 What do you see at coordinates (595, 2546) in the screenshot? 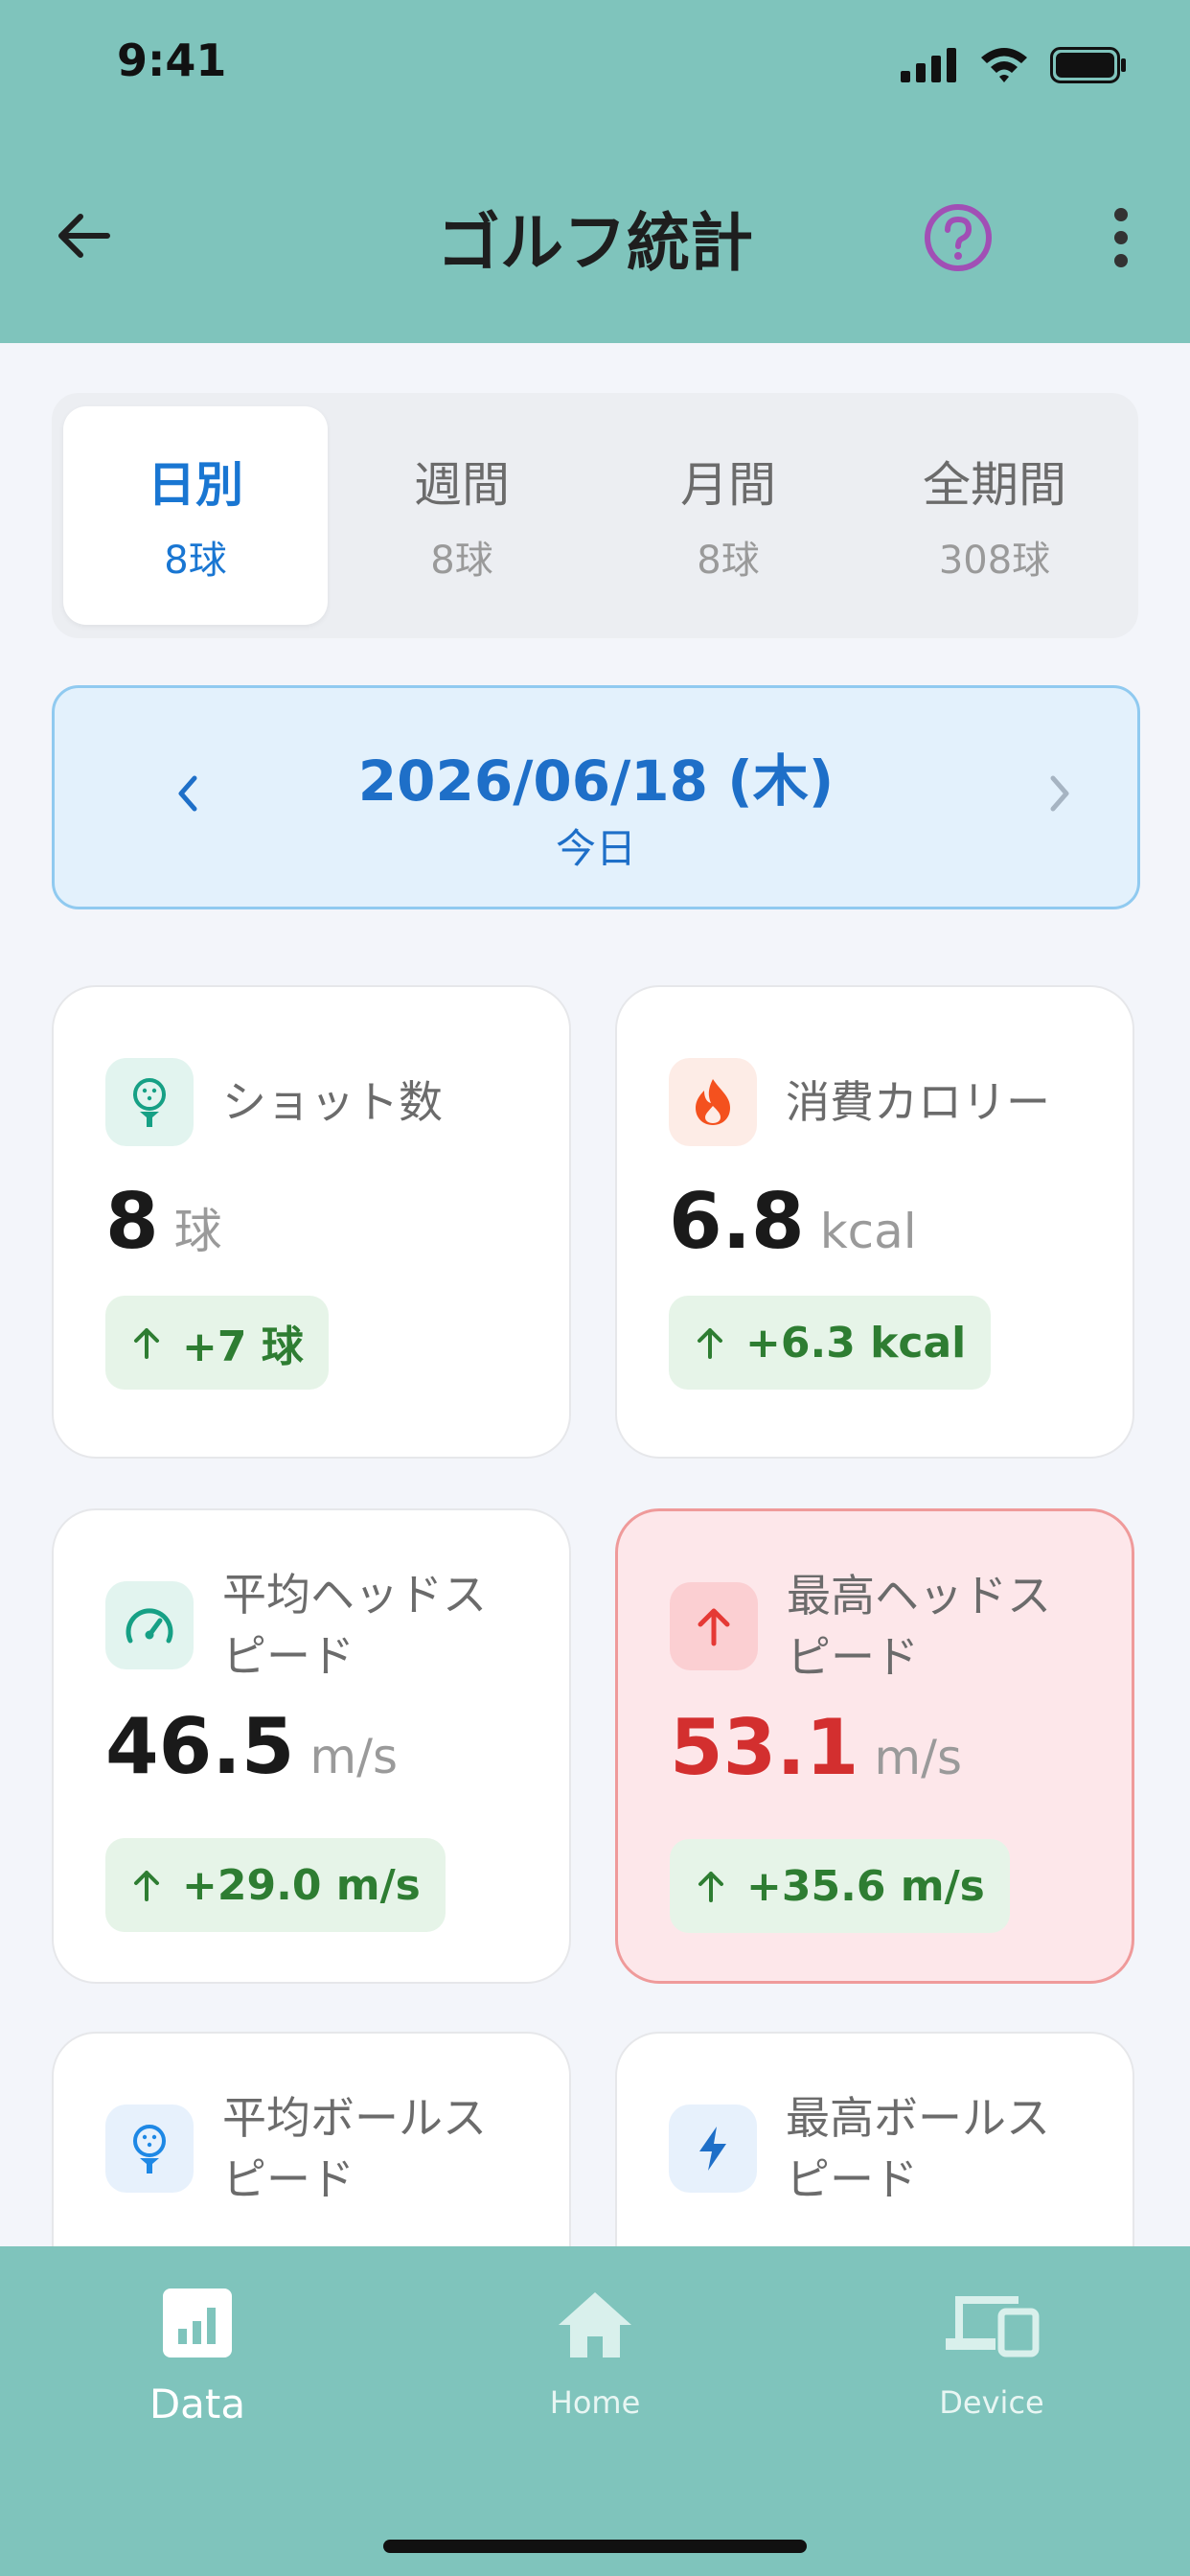
I see `home-indicator` at bounding box center [595, 2546].